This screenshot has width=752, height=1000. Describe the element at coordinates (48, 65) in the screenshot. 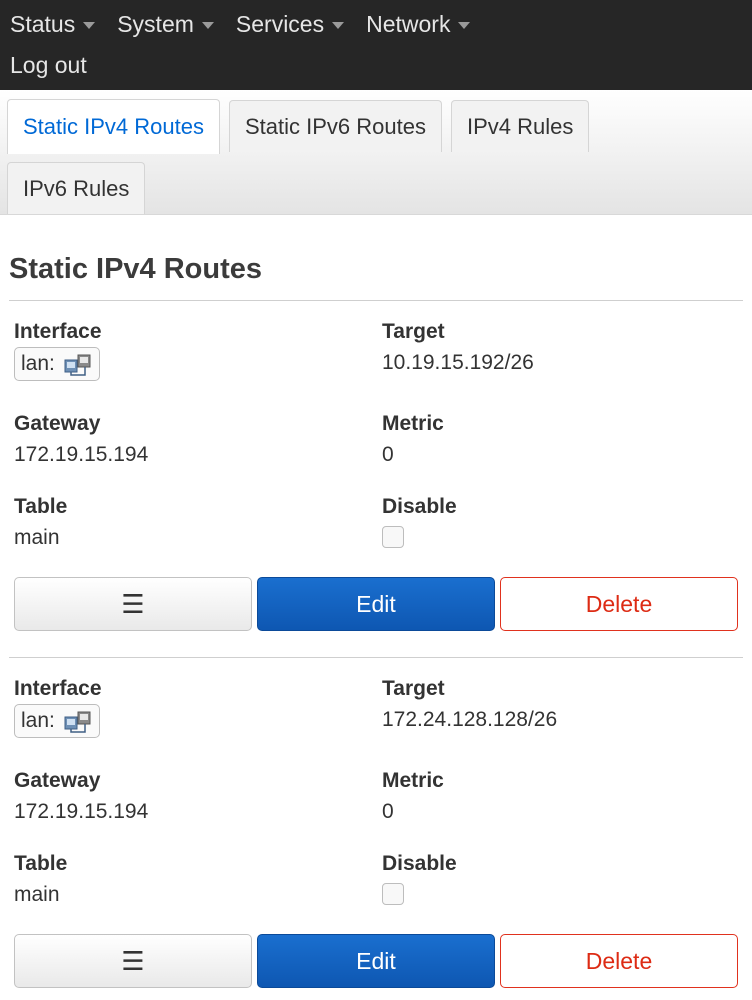

I see `logout-link: Log out` at that location.